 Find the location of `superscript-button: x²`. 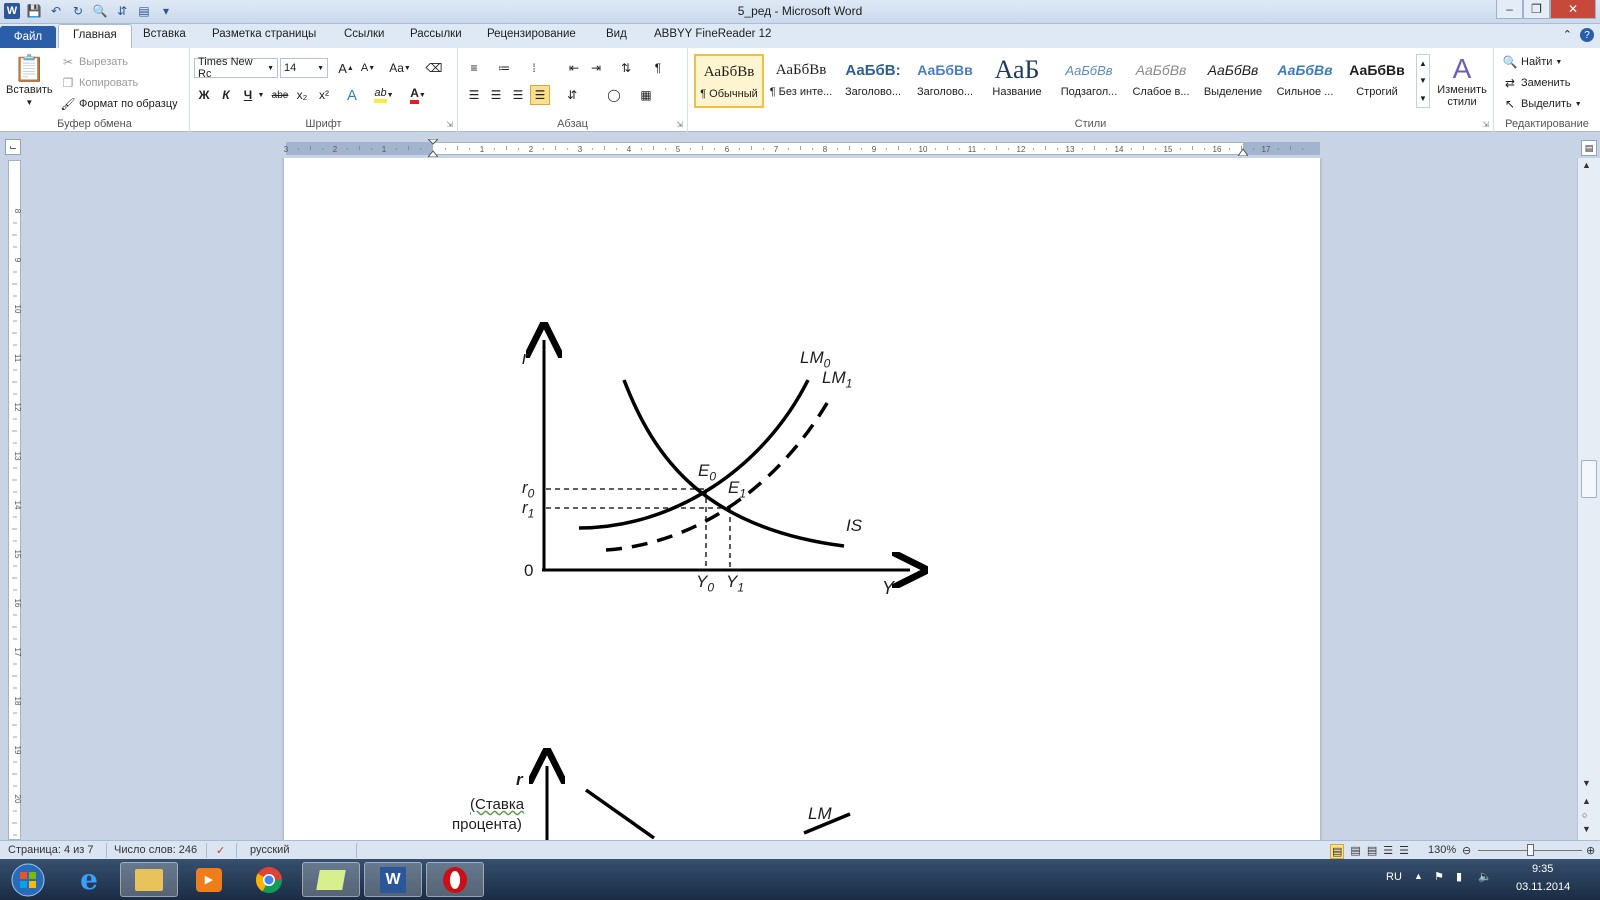

superscript-button: x² is located at coordinates (324, 95).